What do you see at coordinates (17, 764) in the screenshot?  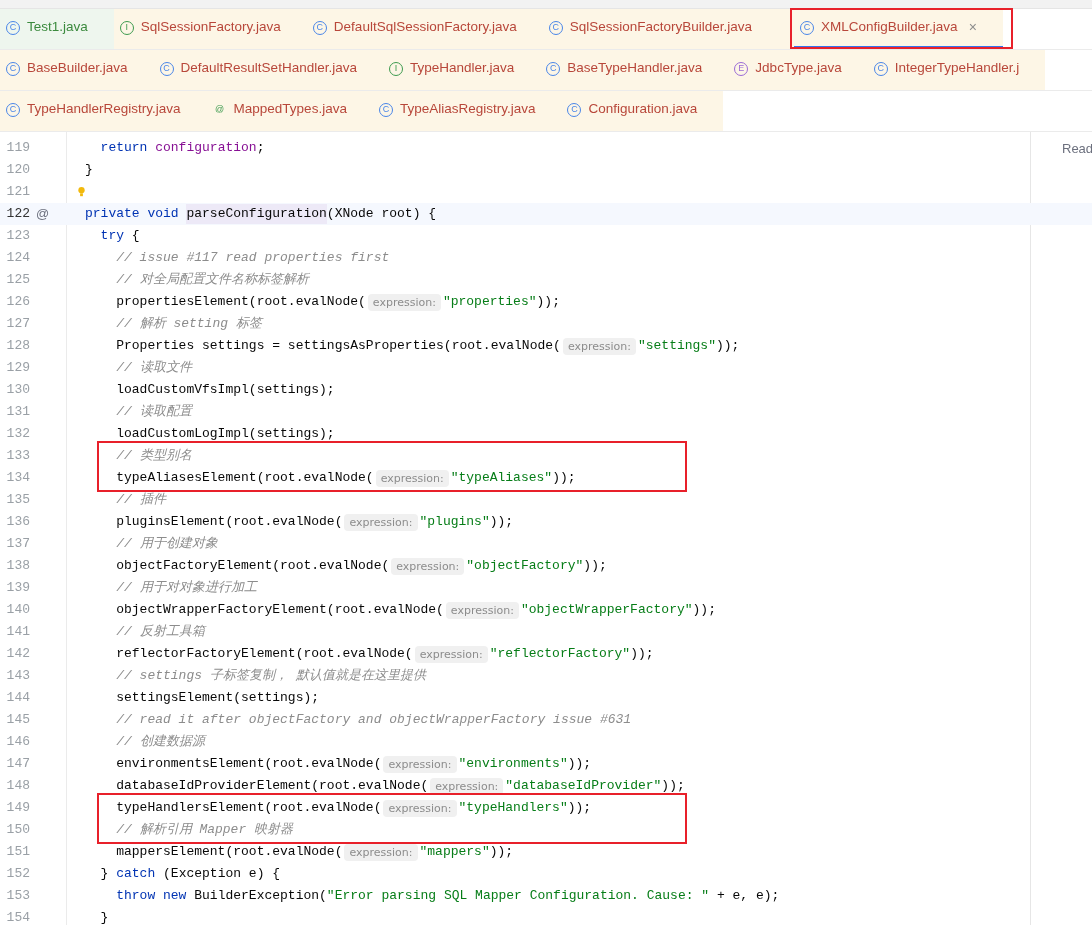 I see `line-number: 147` at bounding box center [17, 764].